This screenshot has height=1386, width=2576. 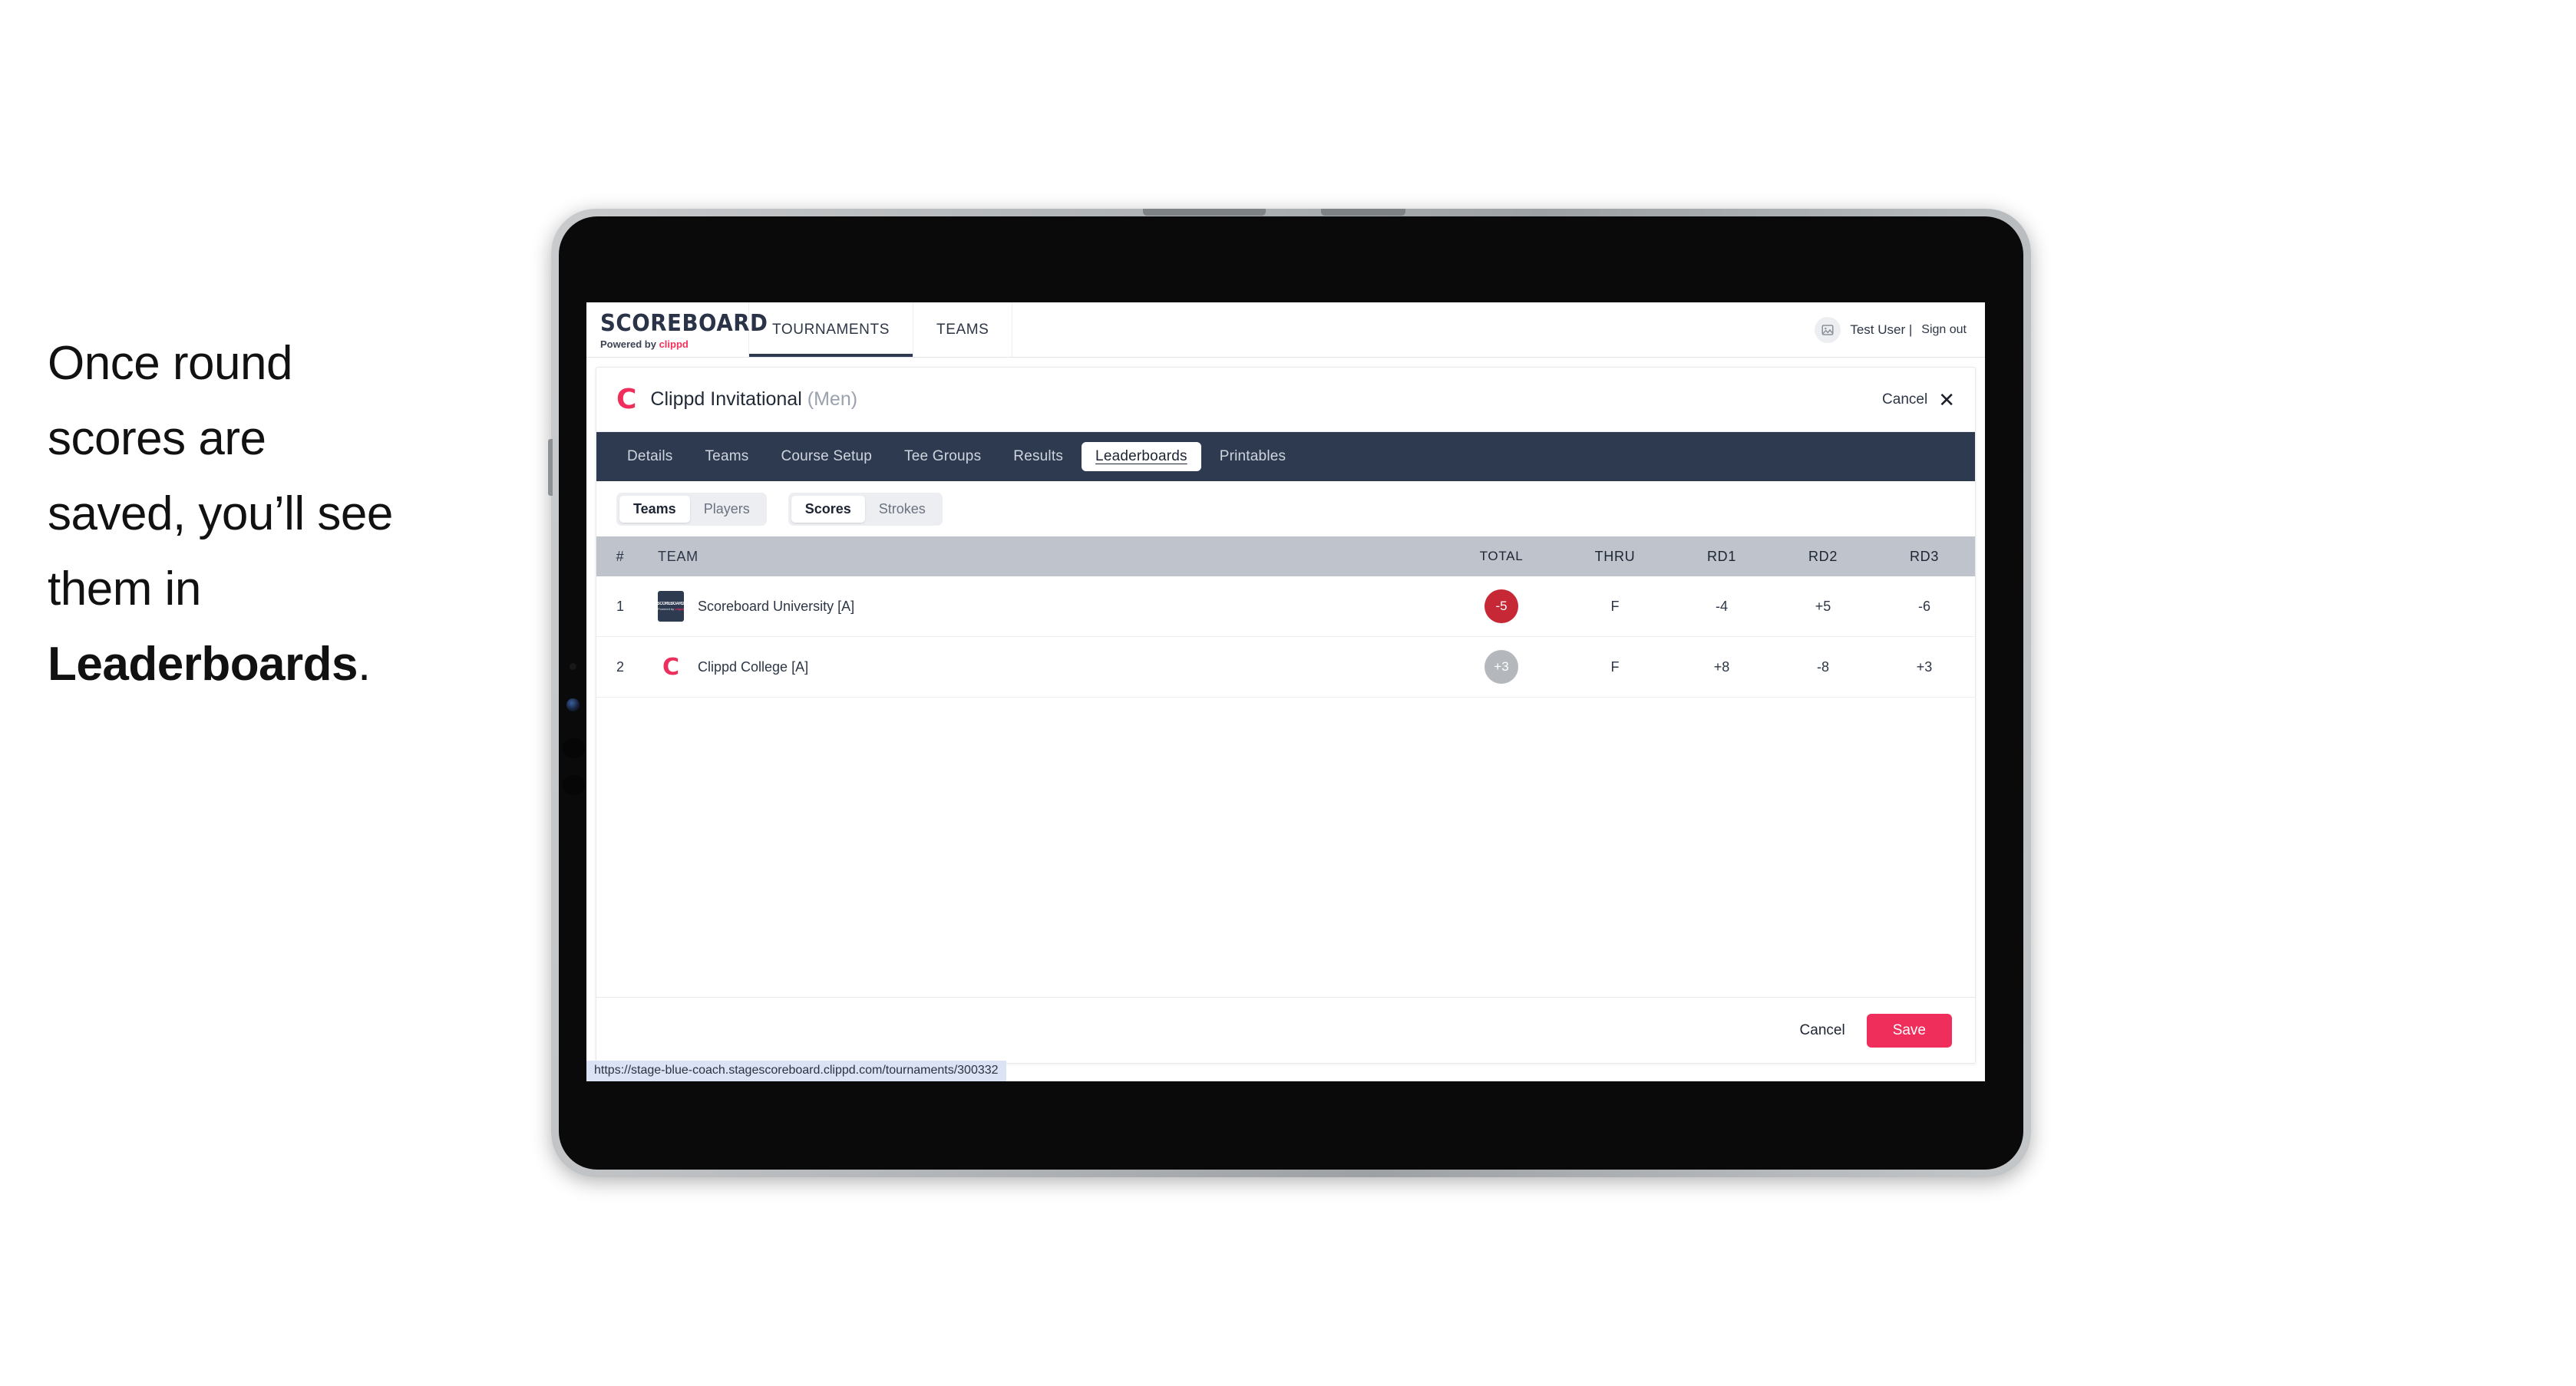 I want to click on tab-results-label: Results, so click(x=1038, y=456).